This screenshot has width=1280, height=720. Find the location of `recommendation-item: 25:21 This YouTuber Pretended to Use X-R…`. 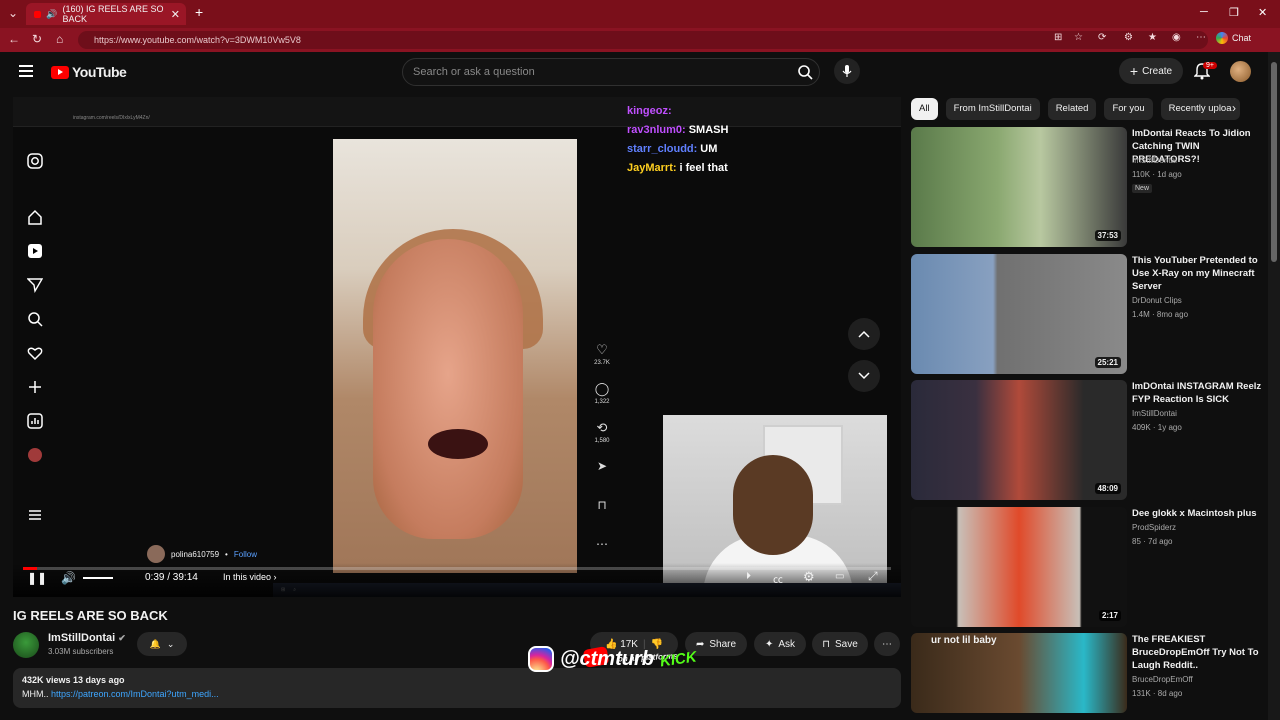

recommendation-item: 25:21 This YouTuber Pretended to Use X-R… is located at coordinates (1088, 314).